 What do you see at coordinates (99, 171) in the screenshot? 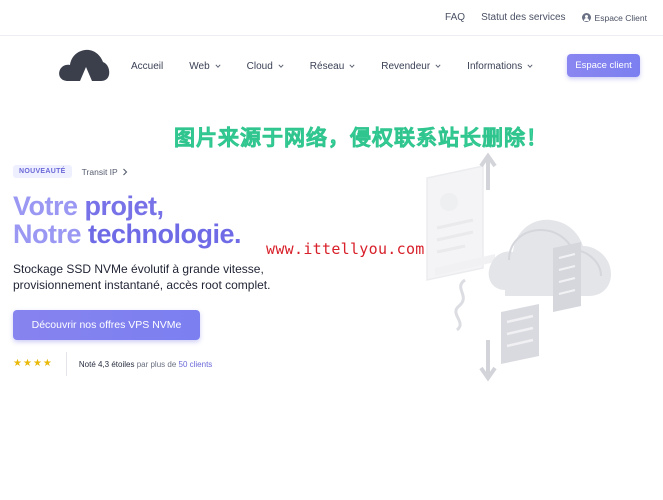
I see `transit-ip-label: Transit IP` at bounding box center [99, 171].